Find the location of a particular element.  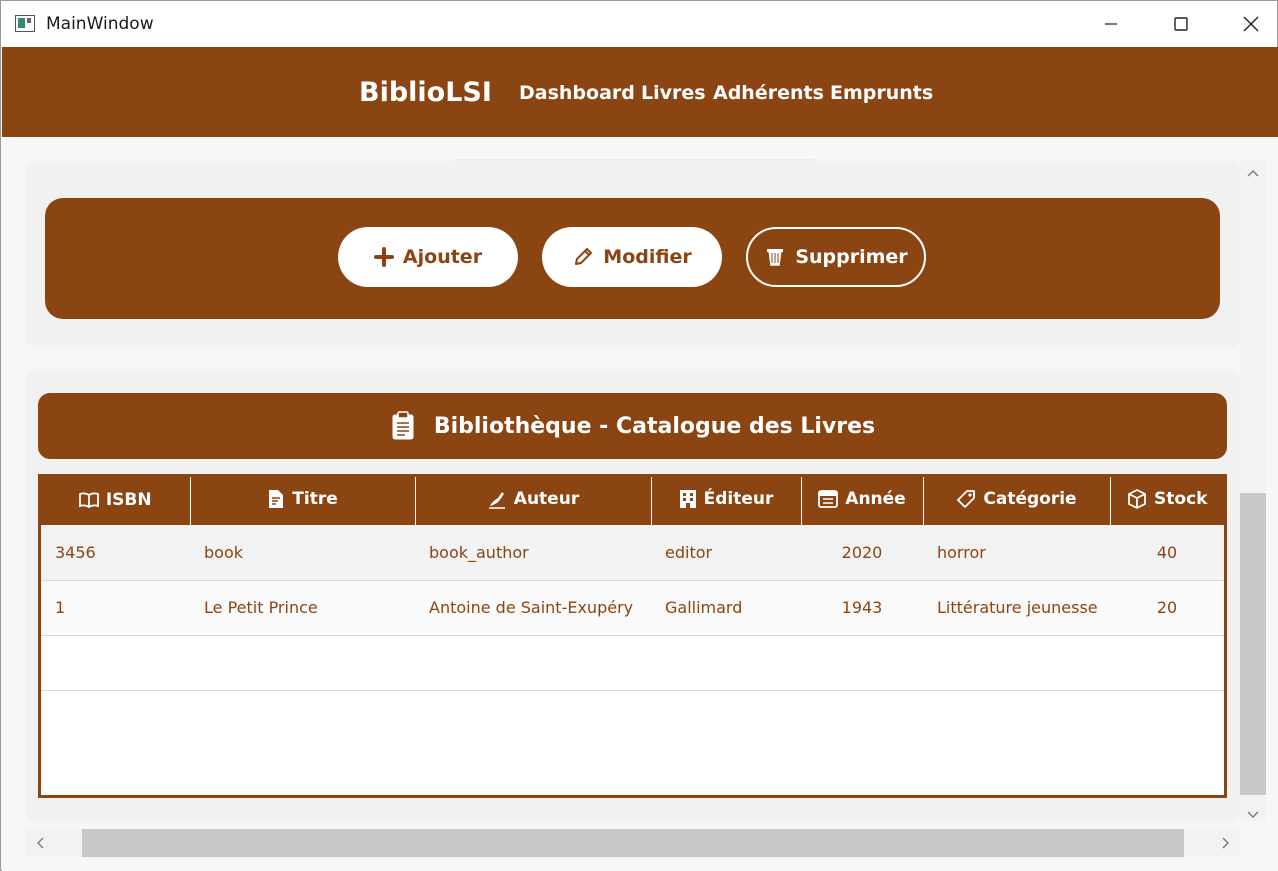

column-header-stock: Stock is located at coordinates (1167, 501).